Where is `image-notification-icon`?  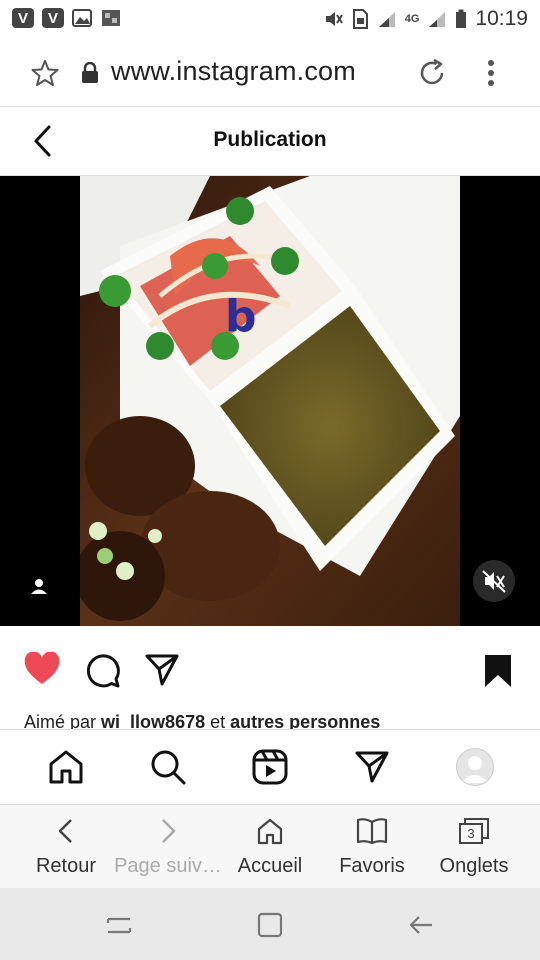
image-notification-icon is located at coordinates (82, 18).